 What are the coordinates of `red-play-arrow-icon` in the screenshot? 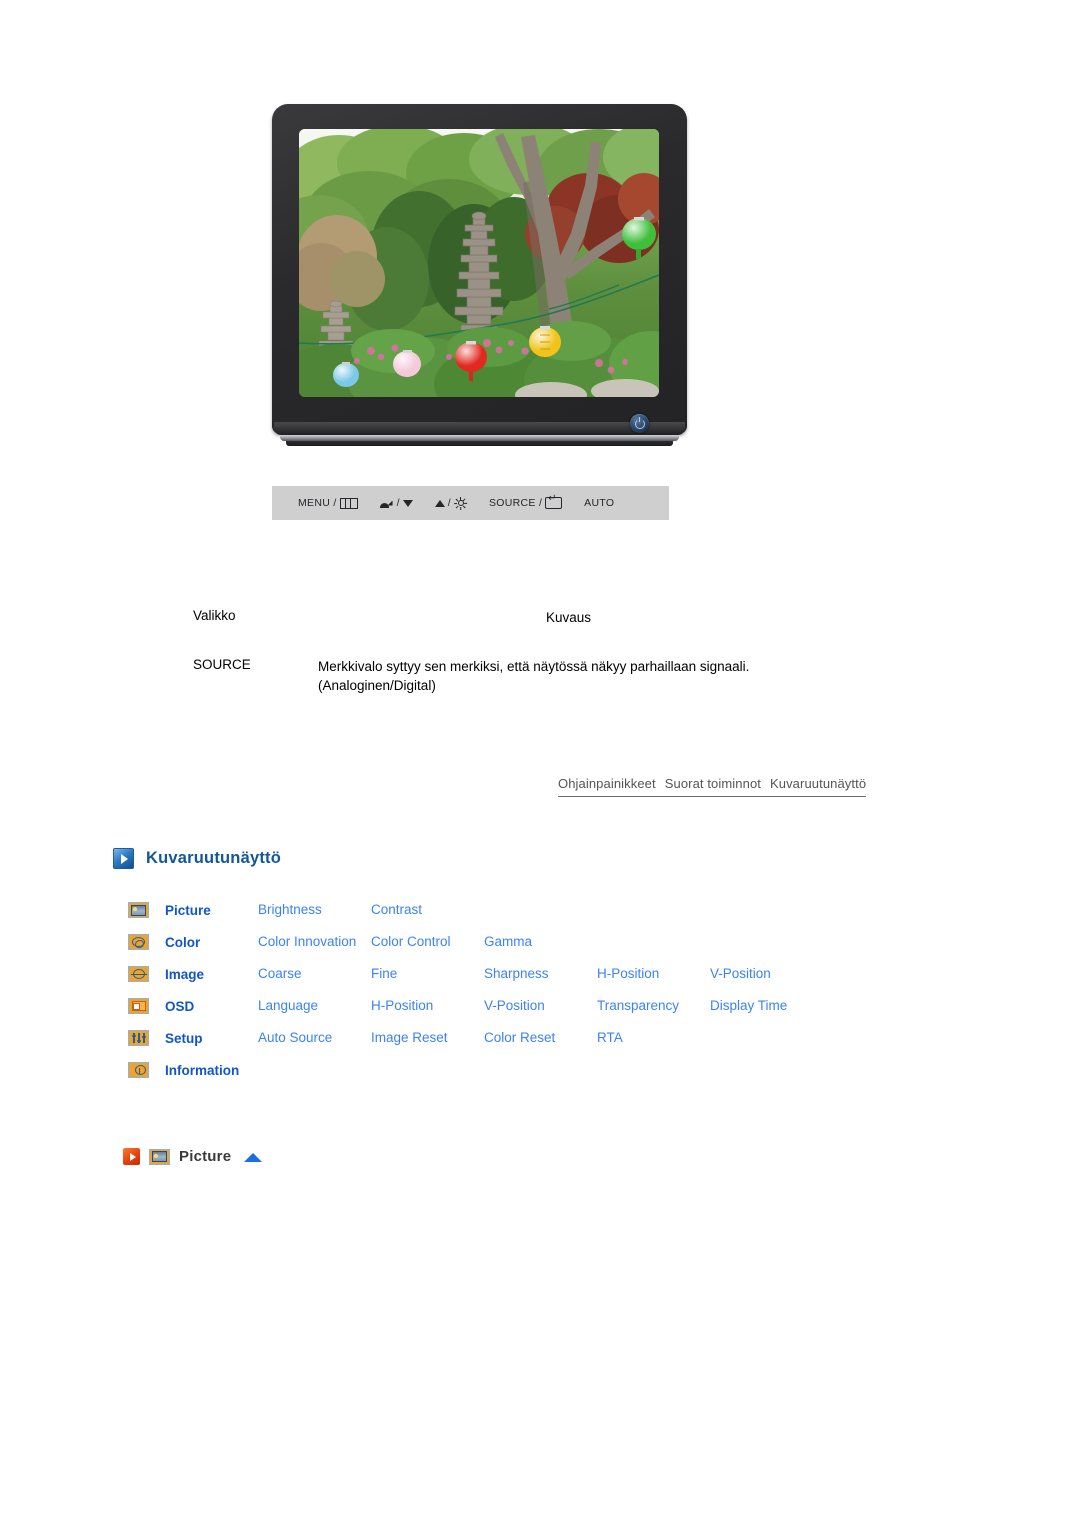 It's located at (131, 1156).